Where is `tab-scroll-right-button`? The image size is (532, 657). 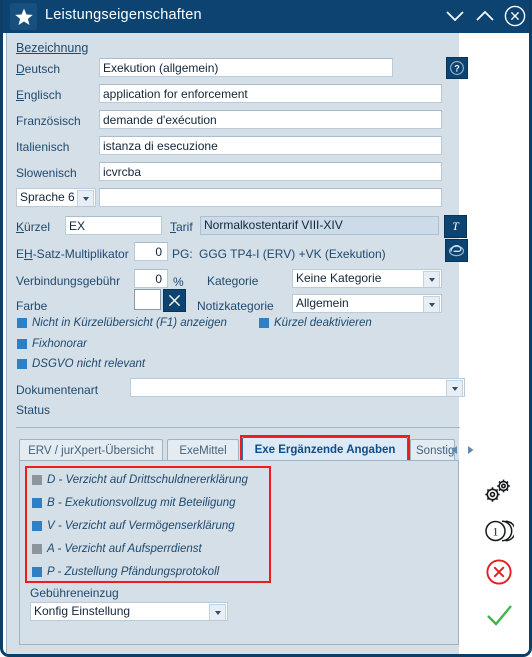 tab-scroll-right-button is located at coordinates (470, 449).